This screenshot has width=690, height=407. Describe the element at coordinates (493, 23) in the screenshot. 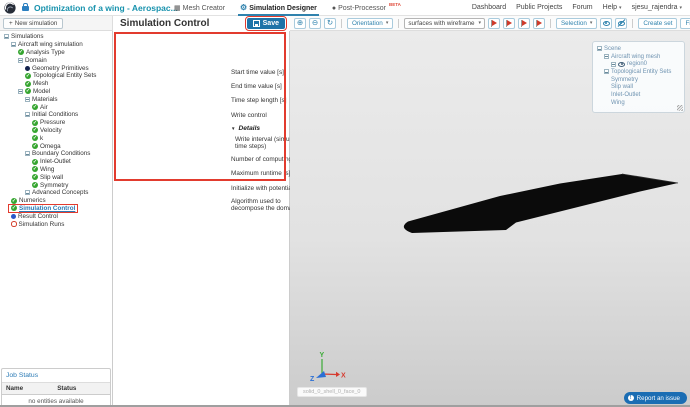

I see `clip-plane-x-button` at that location.